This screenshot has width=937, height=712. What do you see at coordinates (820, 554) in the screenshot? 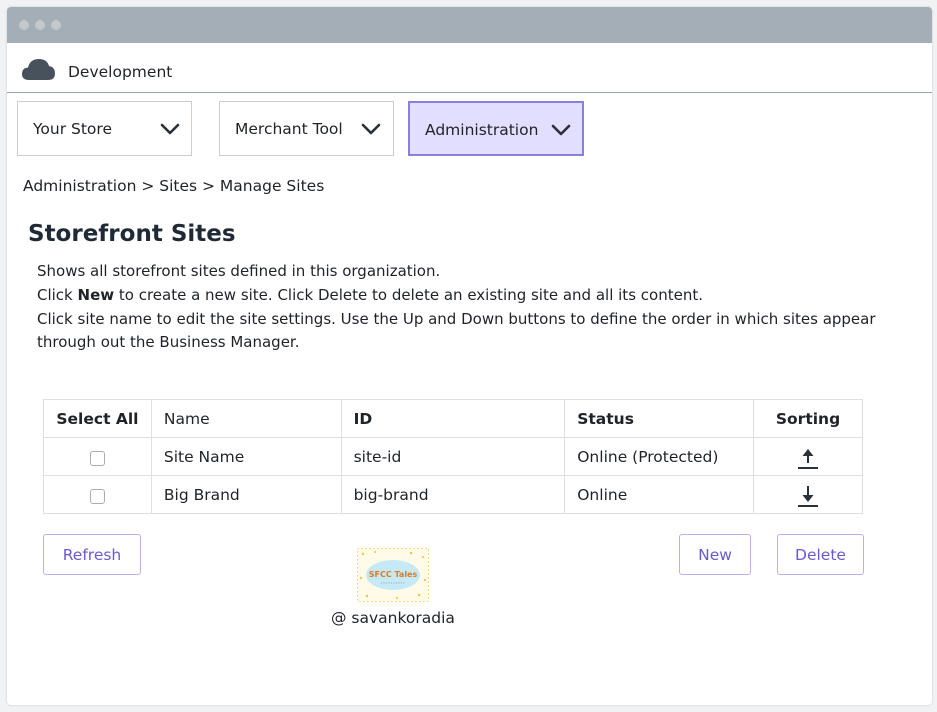
I see `delete-button: Delete` at bounding box center [820, 554].